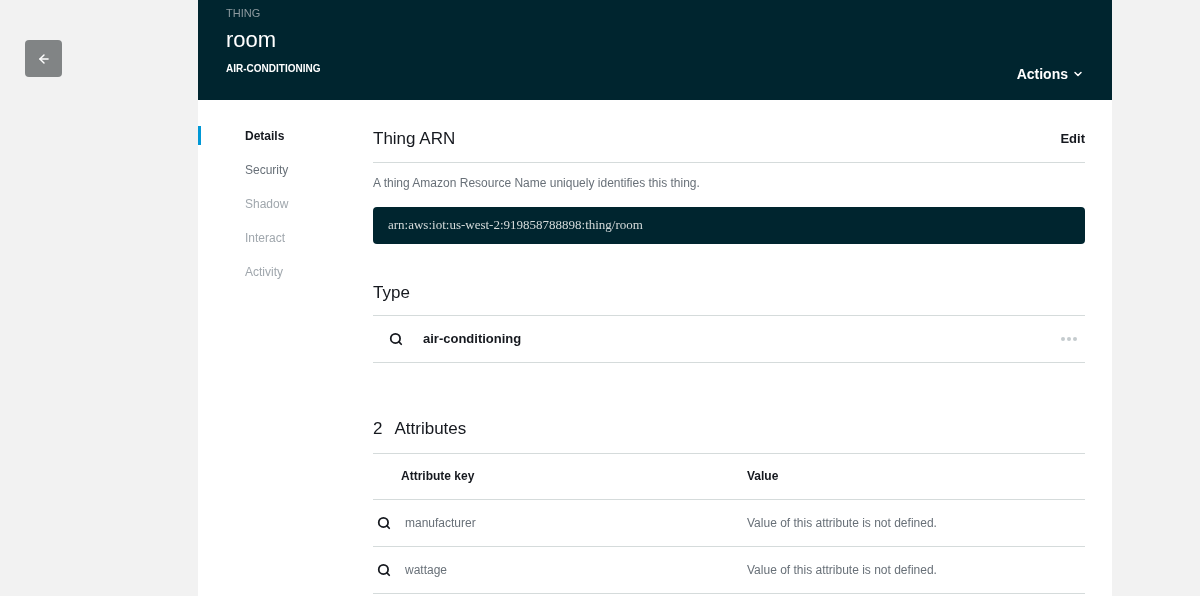 Image resolution: width=1200 pixels, height=596 pixels. Describe the element at coordinates (576, 569) in the screenshot. I see `attribute-key: wattage` at that location.